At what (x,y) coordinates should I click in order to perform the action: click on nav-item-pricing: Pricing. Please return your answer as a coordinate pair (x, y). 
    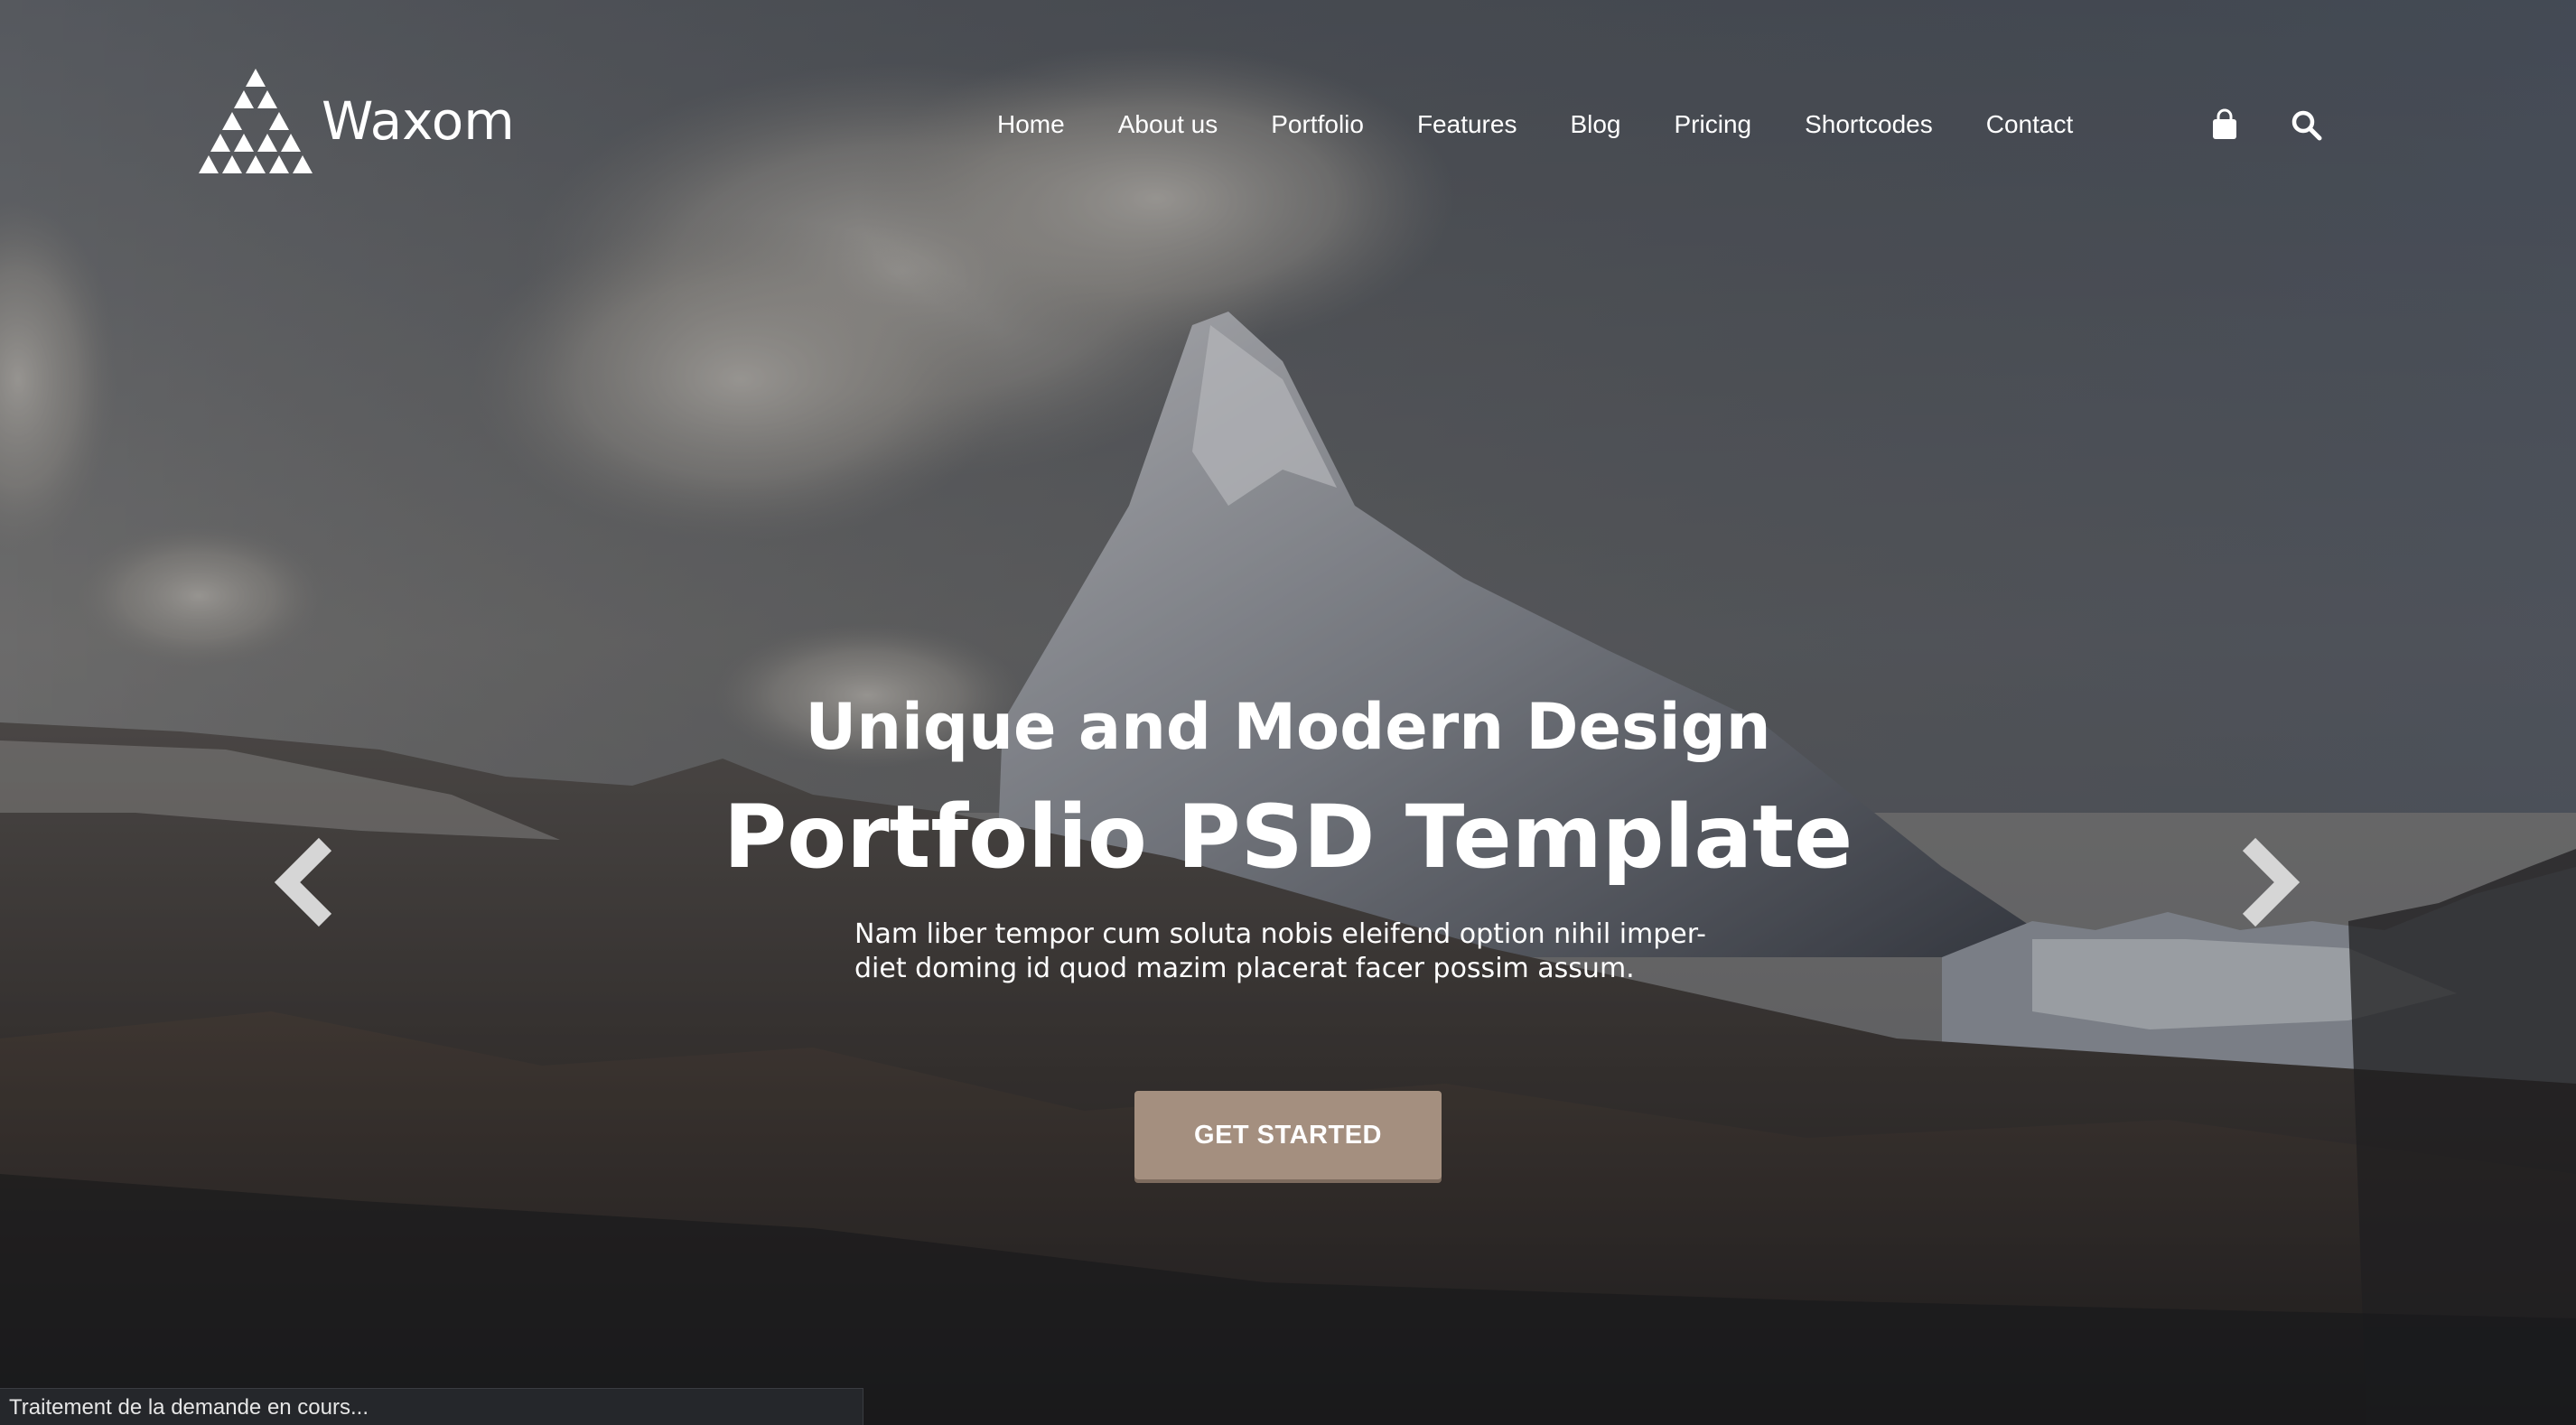
    Looking at the image, I should click on (1713, 125).